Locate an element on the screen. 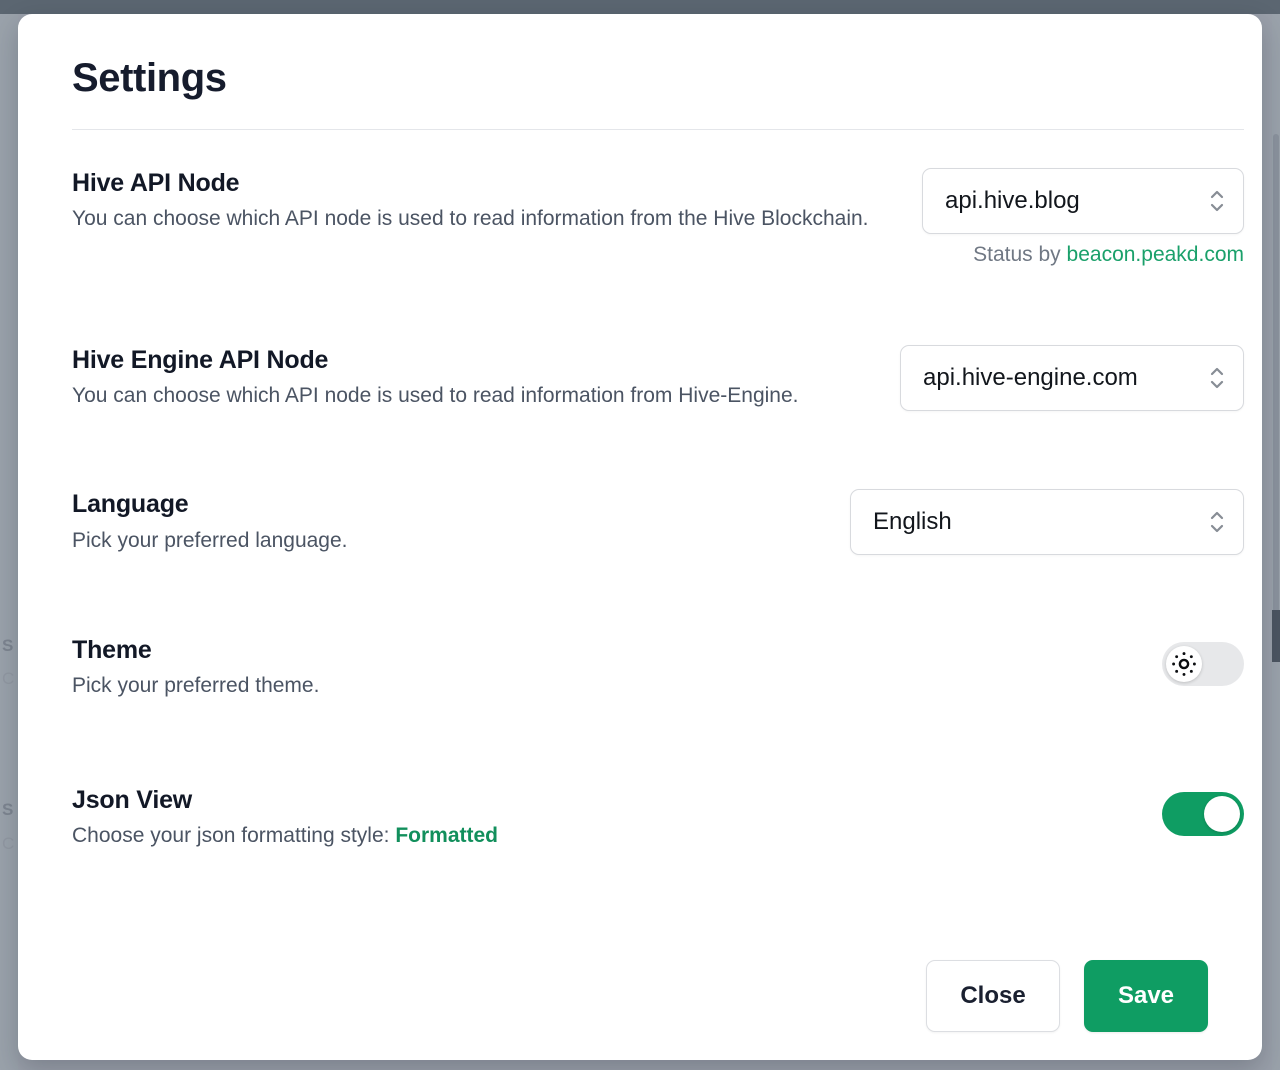 This screenshot has height=1070, width=1280. setting-title-json-view: Json View is located at coordinates (132, 799).